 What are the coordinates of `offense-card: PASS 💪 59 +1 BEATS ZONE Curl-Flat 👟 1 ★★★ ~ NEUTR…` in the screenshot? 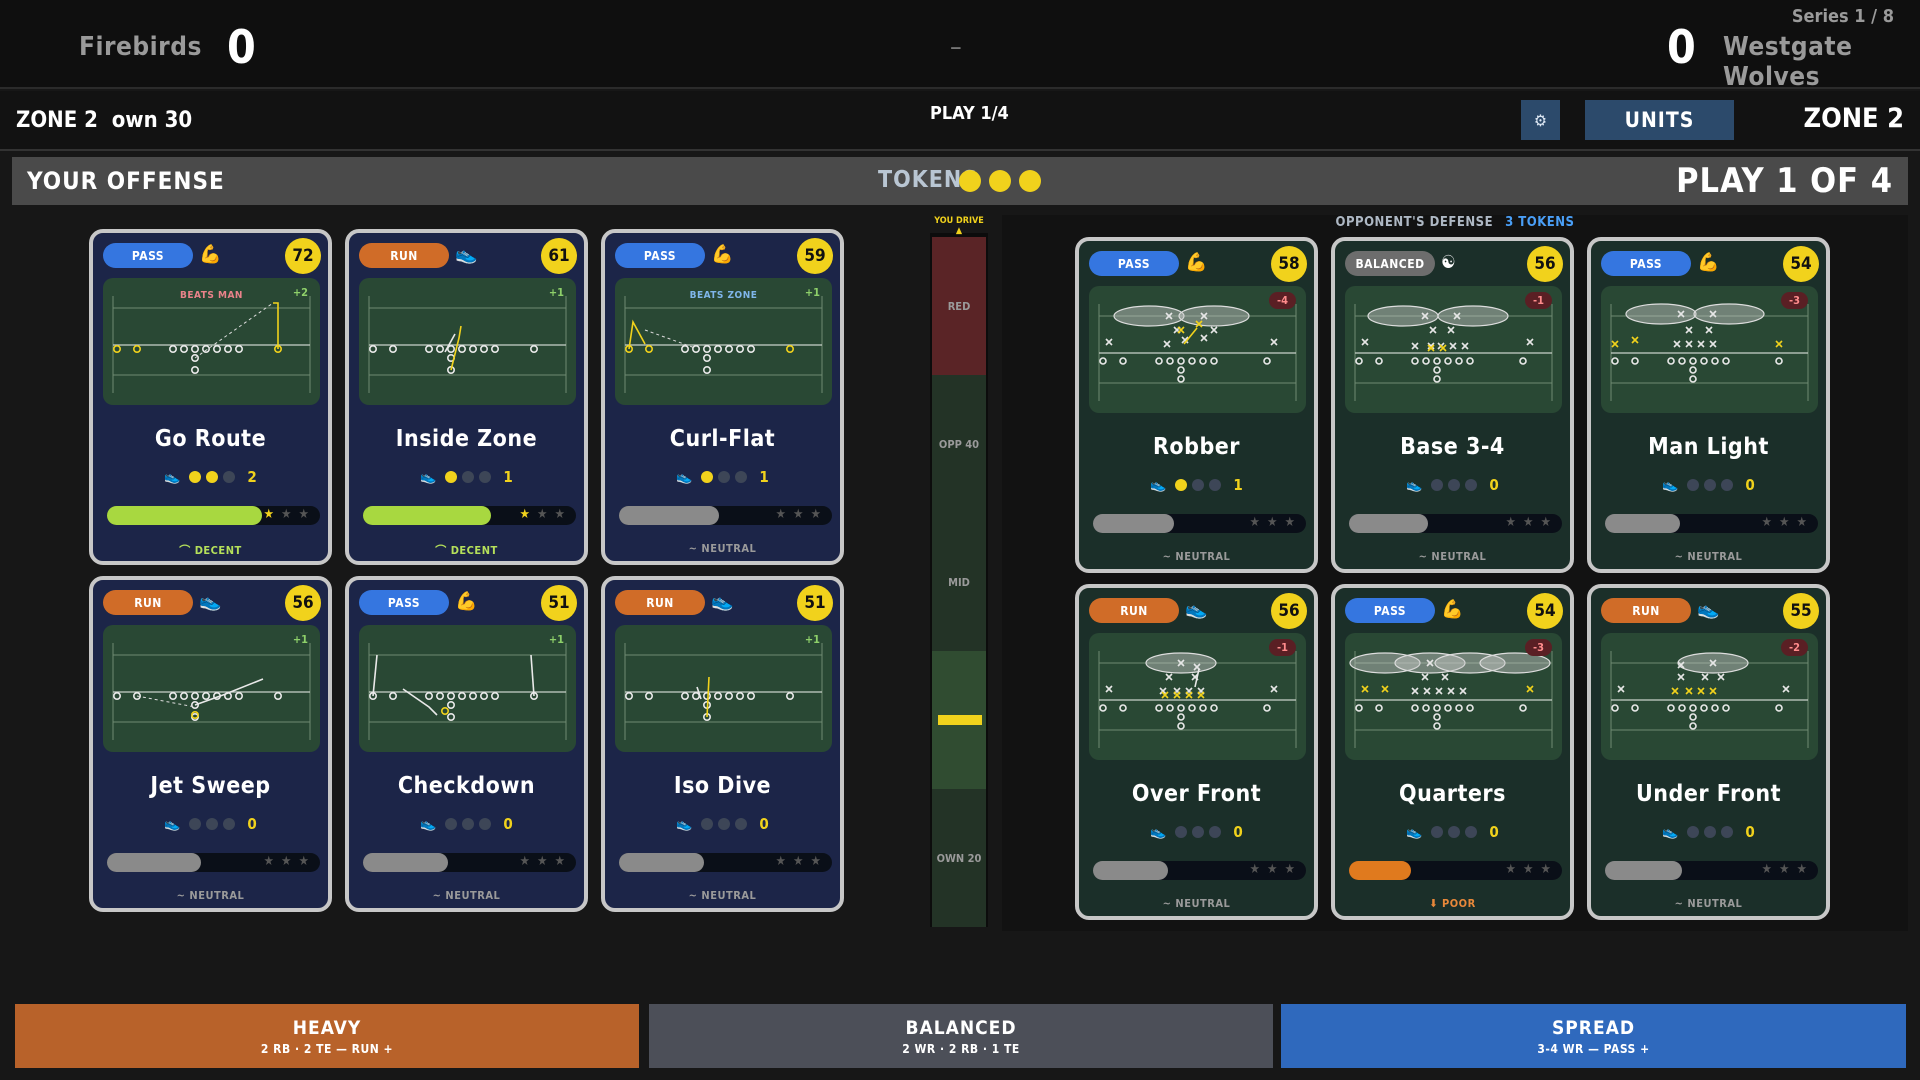 It's located at (722, 397).